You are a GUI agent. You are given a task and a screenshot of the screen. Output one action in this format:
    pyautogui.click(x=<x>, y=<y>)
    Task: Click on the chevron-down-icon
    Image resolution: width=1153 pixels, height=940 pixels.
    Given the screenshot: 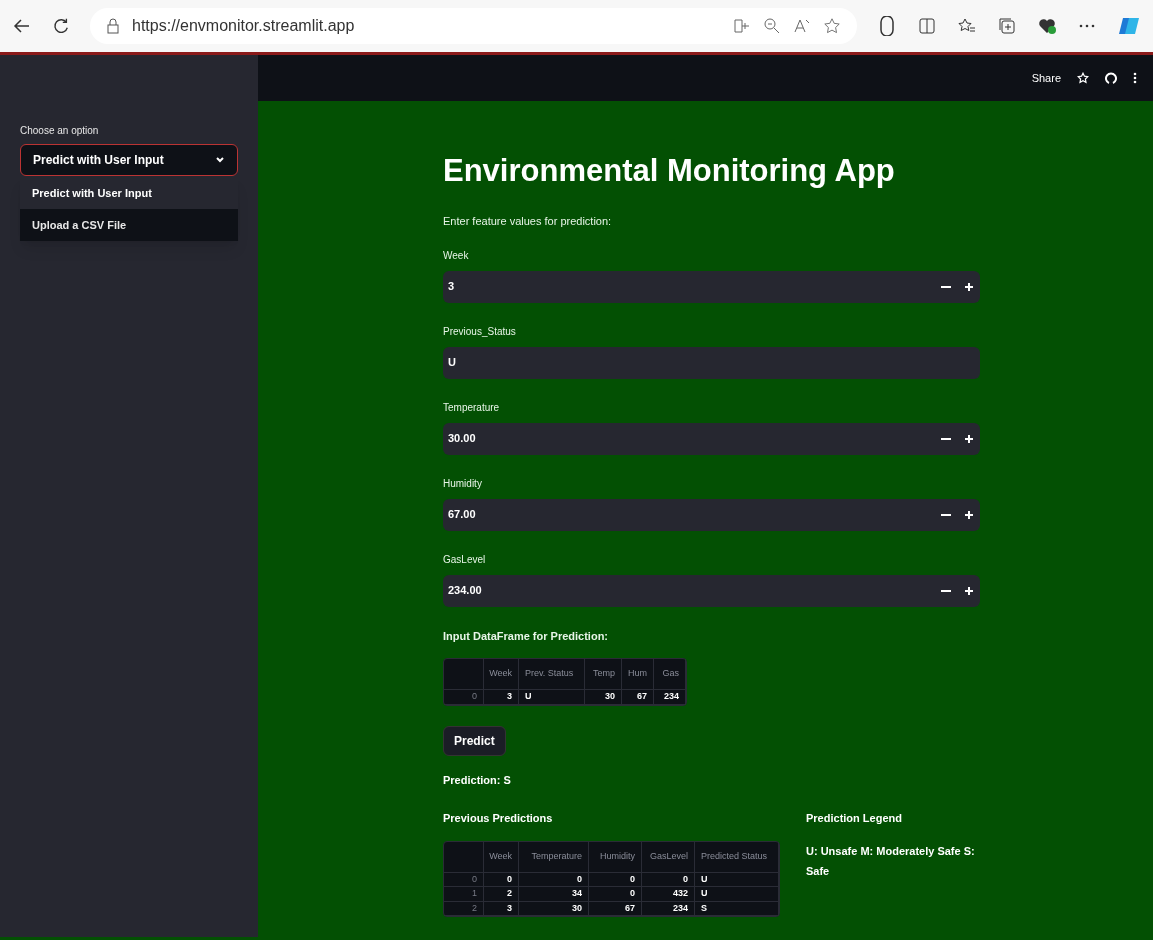 What is the action you would take?
    pyautogui.click(x=220, y=160)
    